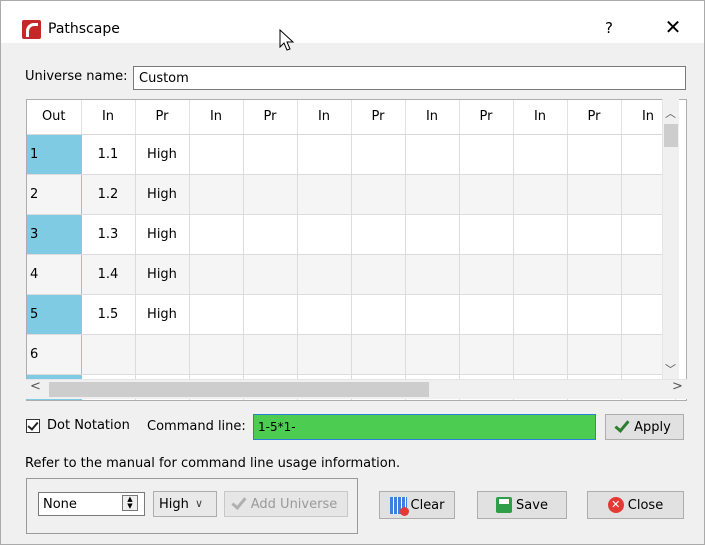 The image size is (705, 545). Describe the element at coordinates (417, 505) in the screenshot. I see `clear-button: Clear` at that location.